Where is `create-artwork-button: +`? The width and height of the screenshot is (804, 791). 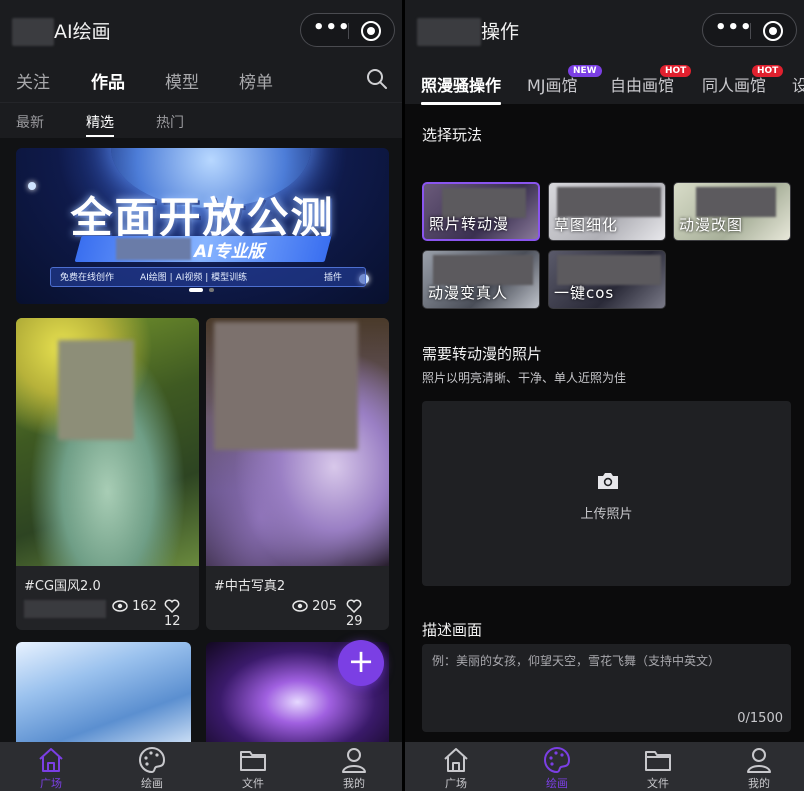
create-artwork-button: + is located at coordinates (361, 663).